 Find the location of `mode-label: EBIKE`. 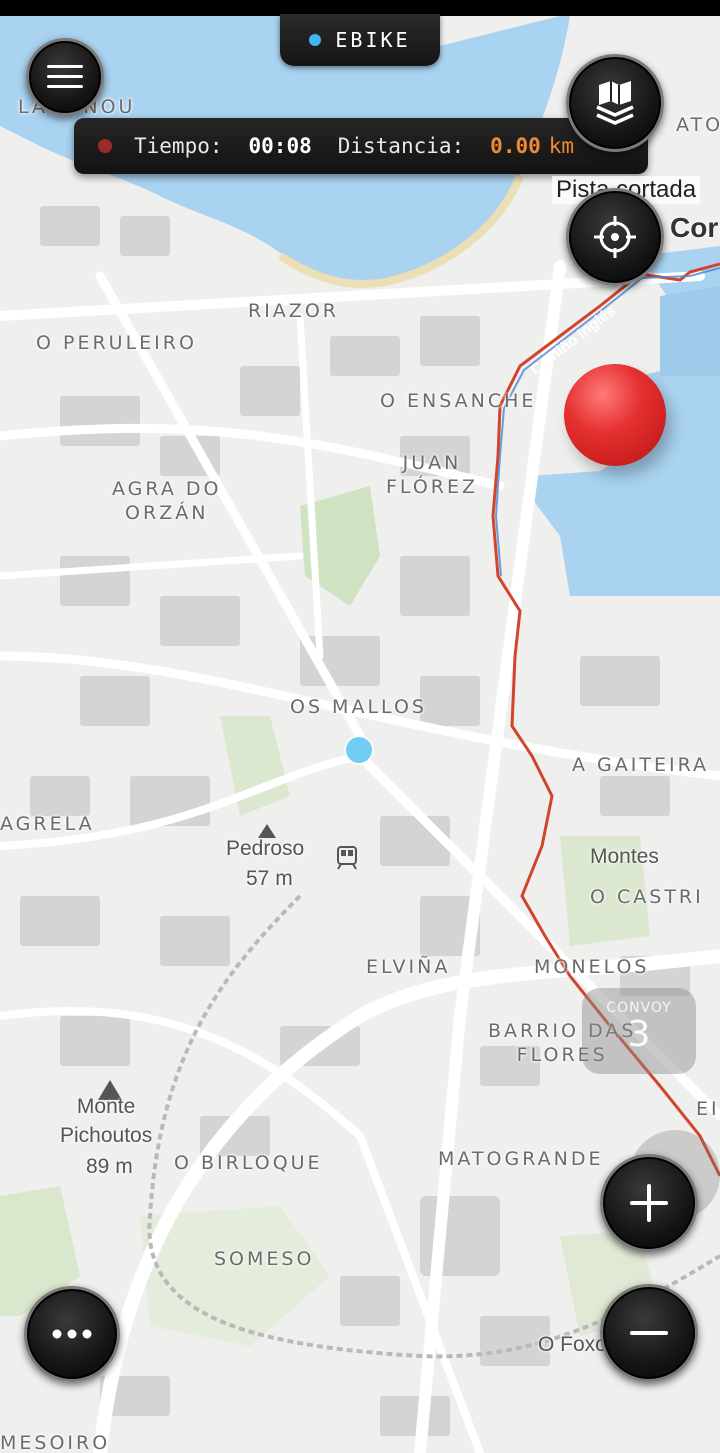

mode-label: EBIKE is located at coordinates (373, 40).